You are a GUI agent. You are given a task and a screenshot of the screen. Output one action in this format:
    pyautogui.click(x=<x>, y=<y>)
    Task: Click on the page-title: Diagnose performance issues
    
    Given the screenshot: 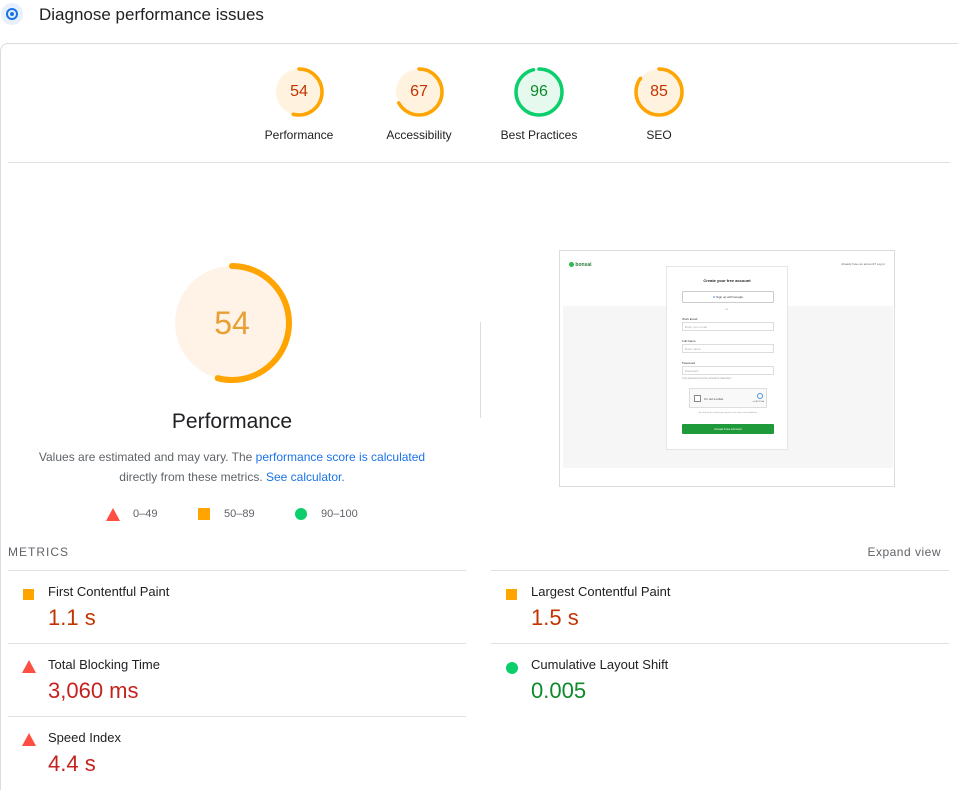 What is the action you would take?
    pyautogui.click(x=151, y=14)
    